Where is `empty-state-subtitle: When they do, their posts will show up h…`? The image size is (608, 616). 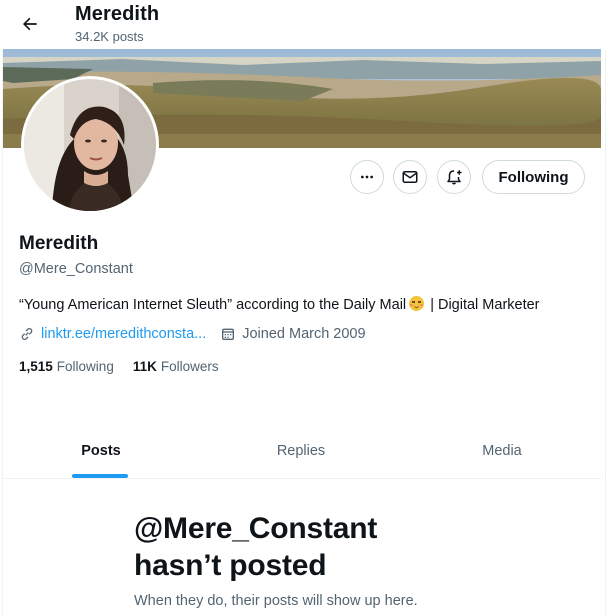
empty-state-subtitle: When they do, their posts will show up h… is located at coordinates (276, 601).